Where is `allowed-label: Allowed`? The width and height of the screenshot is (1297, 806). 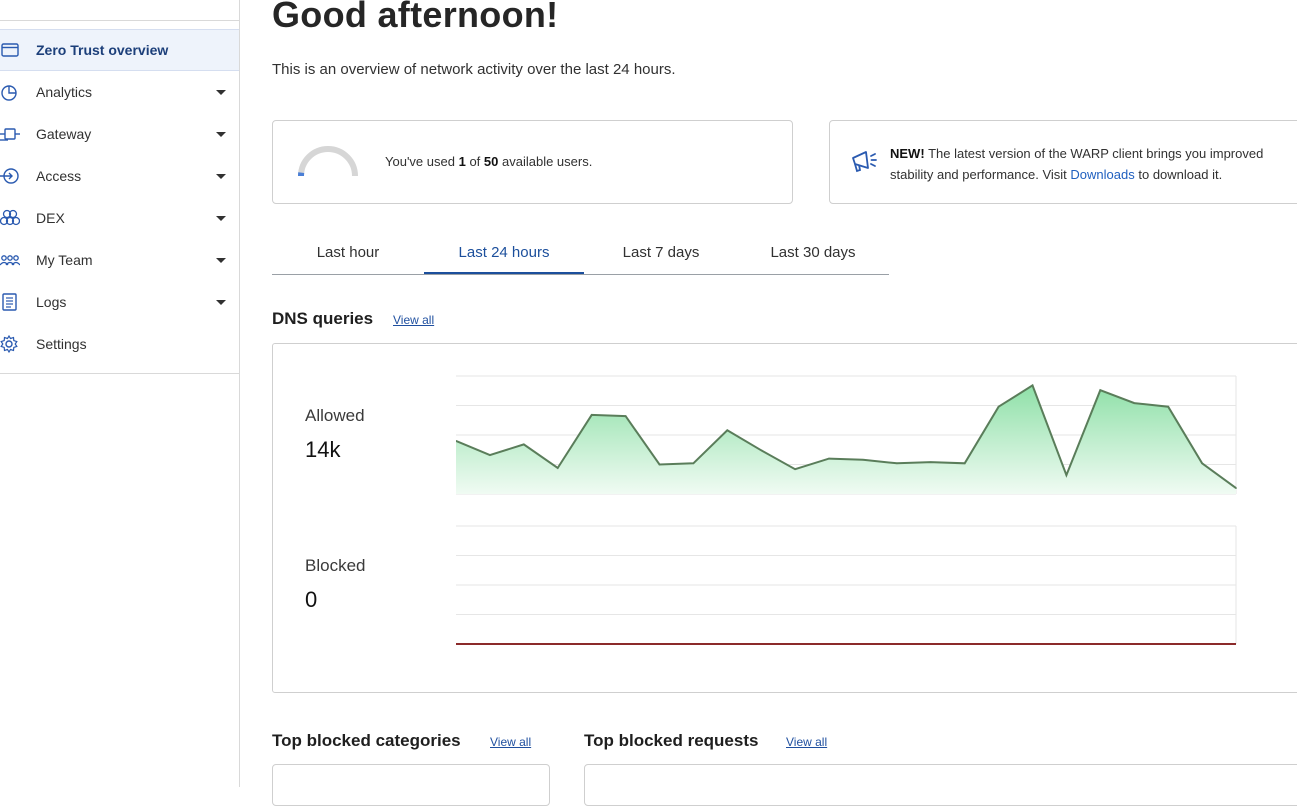
allowed-label: Allowed is located at coordinates (335, 415).